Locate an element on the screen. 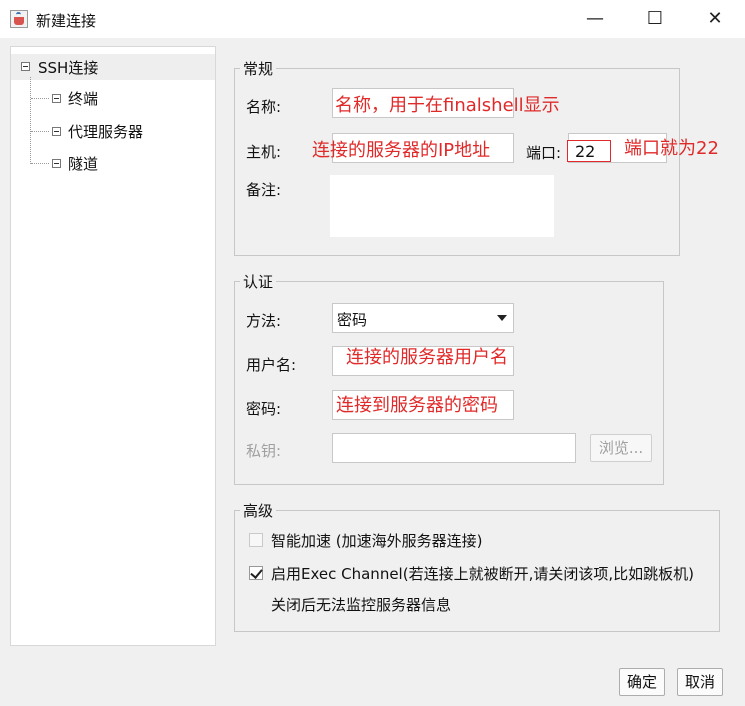 The width and height of the screenshot is (745, 706). username-label: 用户名: is located at coordinates (271, 365).